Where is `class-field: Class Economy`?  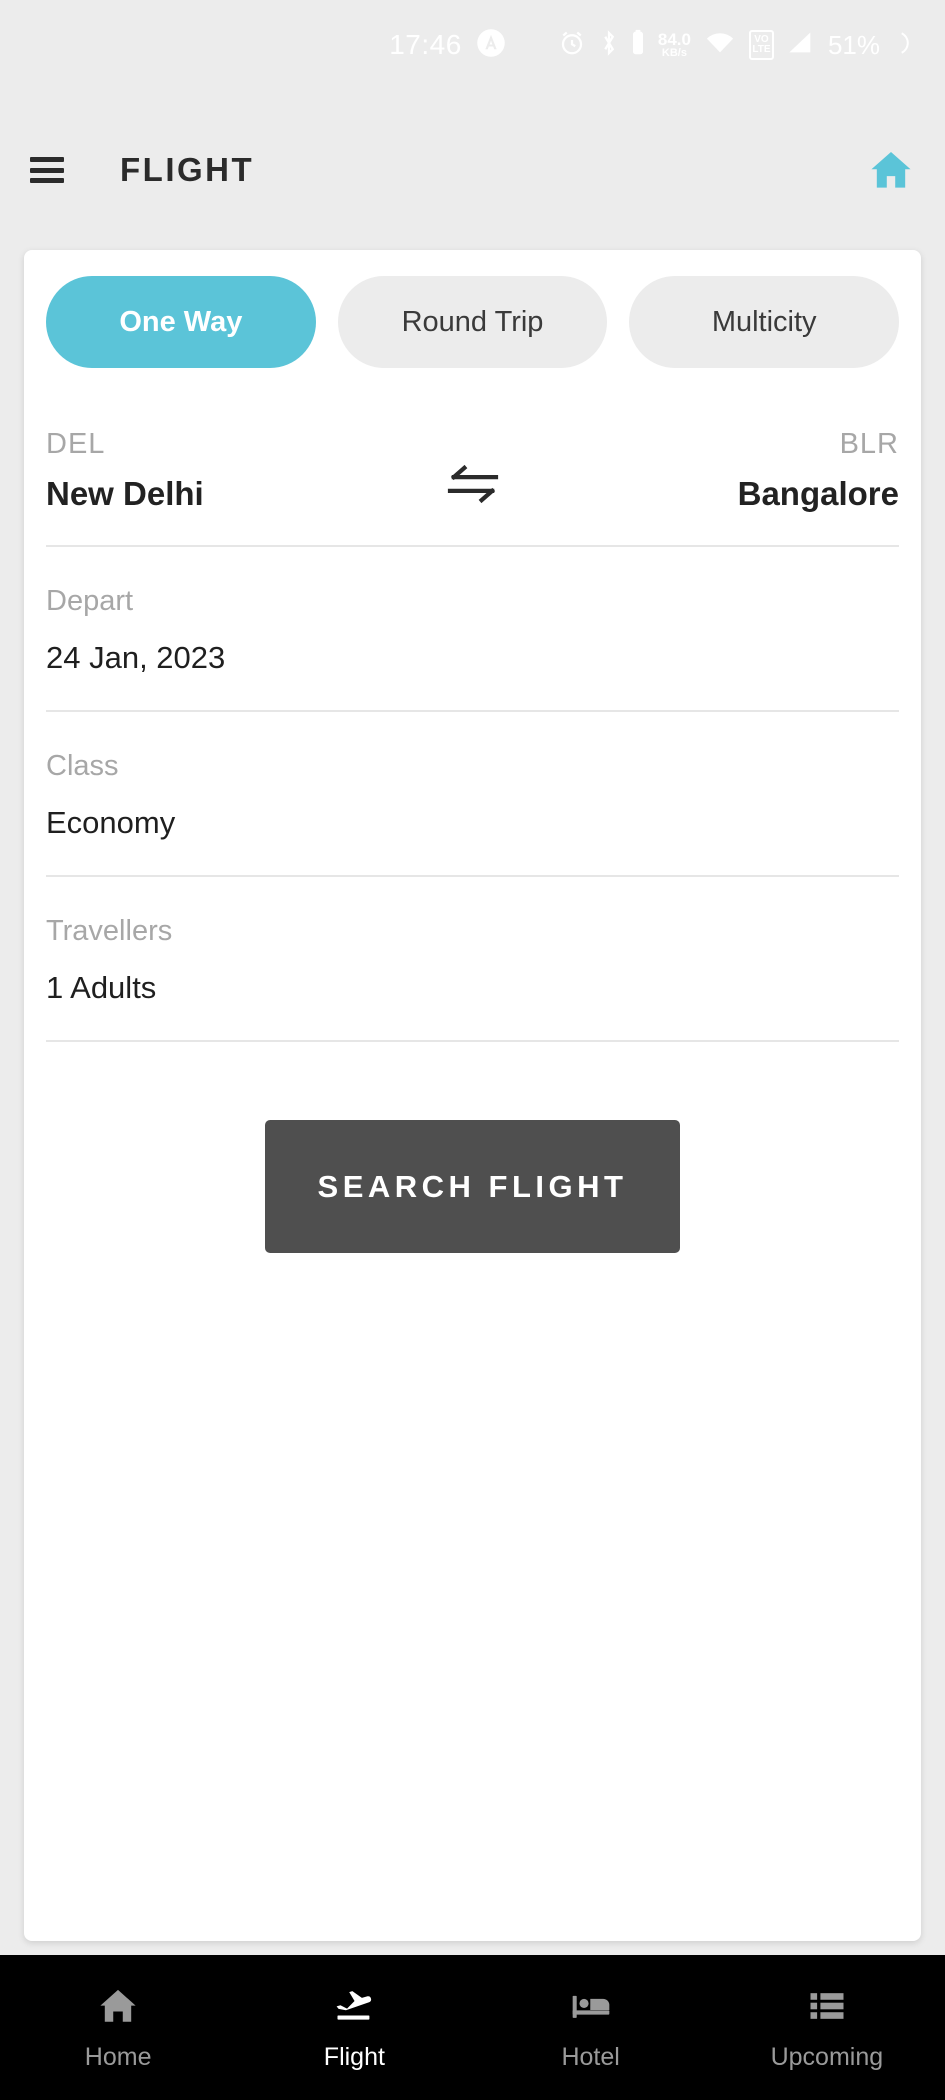 class-field: Class Economy is located at coordinates (472, 793).